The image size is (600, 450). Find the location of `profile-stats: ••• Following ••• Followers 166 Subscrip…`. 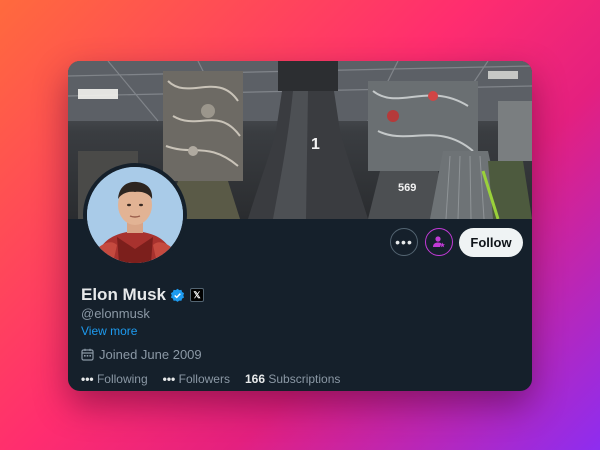

profile-stats: ••• Following ••• Followers 166 Subscrip… is located at coordinates (218, 379).